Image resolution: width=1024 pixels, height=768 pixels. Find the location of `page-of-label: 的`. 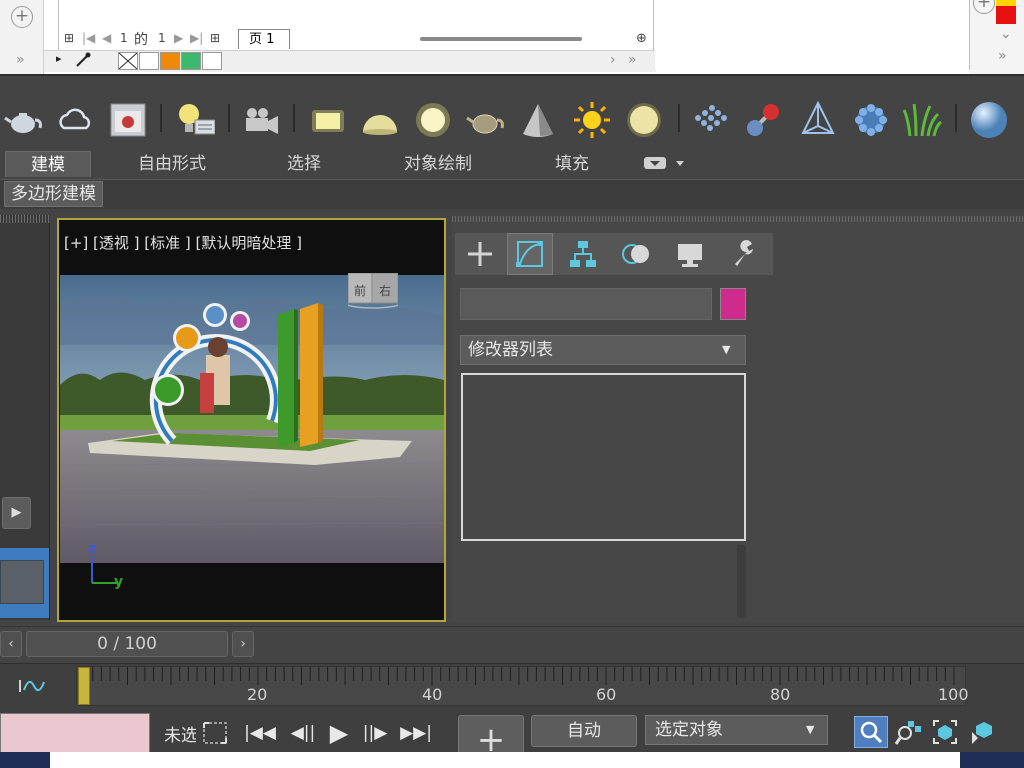

page-of-label: 的 is located at coordinates (141, 40).